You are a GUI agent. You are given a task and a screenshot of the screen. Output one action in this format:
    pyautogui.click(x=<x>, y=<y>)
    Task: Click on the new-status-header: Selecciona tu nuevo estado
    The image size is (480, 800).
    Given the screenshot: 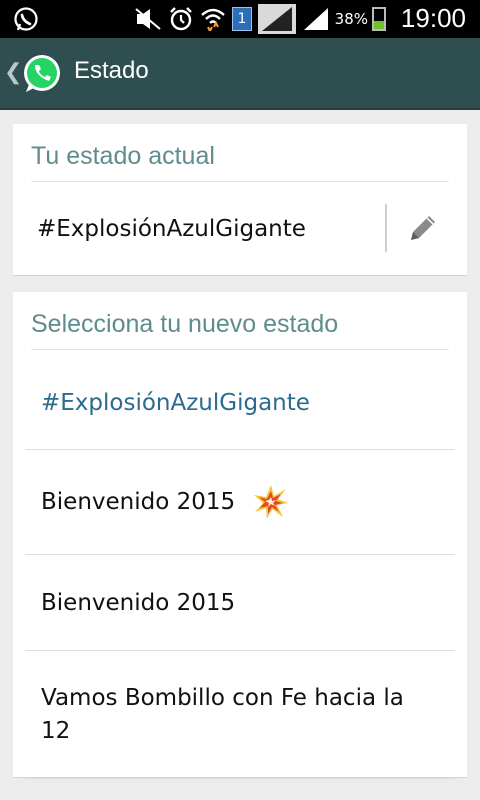 What is the action you would take?
    pyautogui.click(x=240, y=330)
    